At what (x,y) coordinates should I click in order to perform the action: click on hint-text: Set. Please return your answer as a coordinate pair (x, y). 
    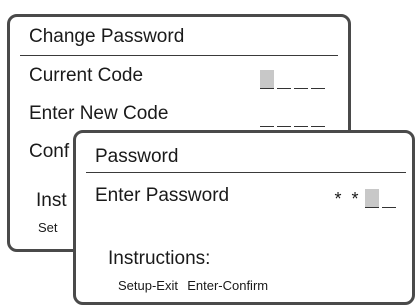
    Looking at the image, I should click on (48, 227).